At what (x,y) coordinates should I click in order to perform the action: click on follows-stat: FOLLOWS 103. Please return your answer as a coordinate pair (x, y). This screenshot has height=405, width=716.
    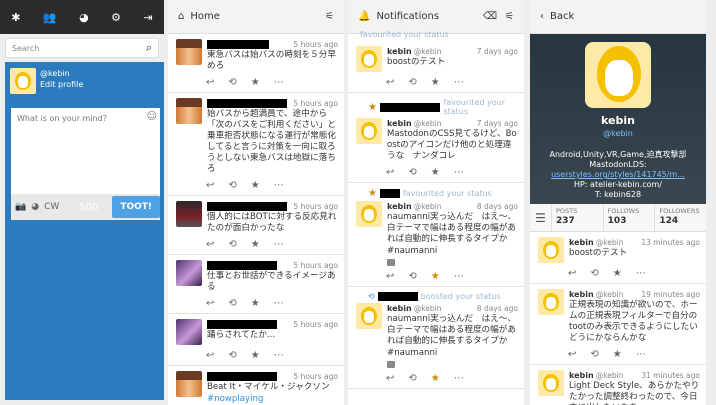
    Looking at the image, I should click on (630, 217).